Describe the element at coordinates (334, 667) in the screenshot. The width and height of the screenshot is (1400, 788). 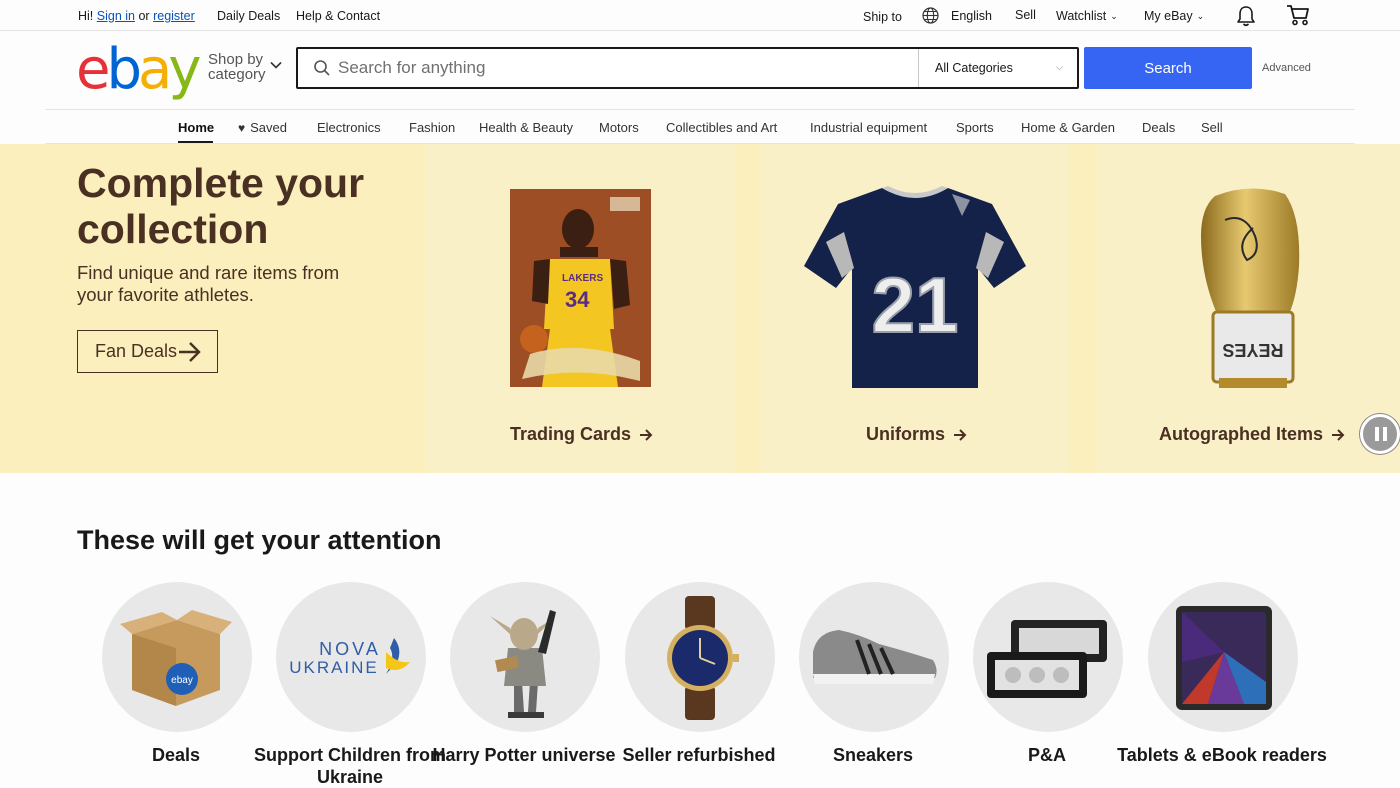
I see `ukraine-text: UKRAINE` at that location.